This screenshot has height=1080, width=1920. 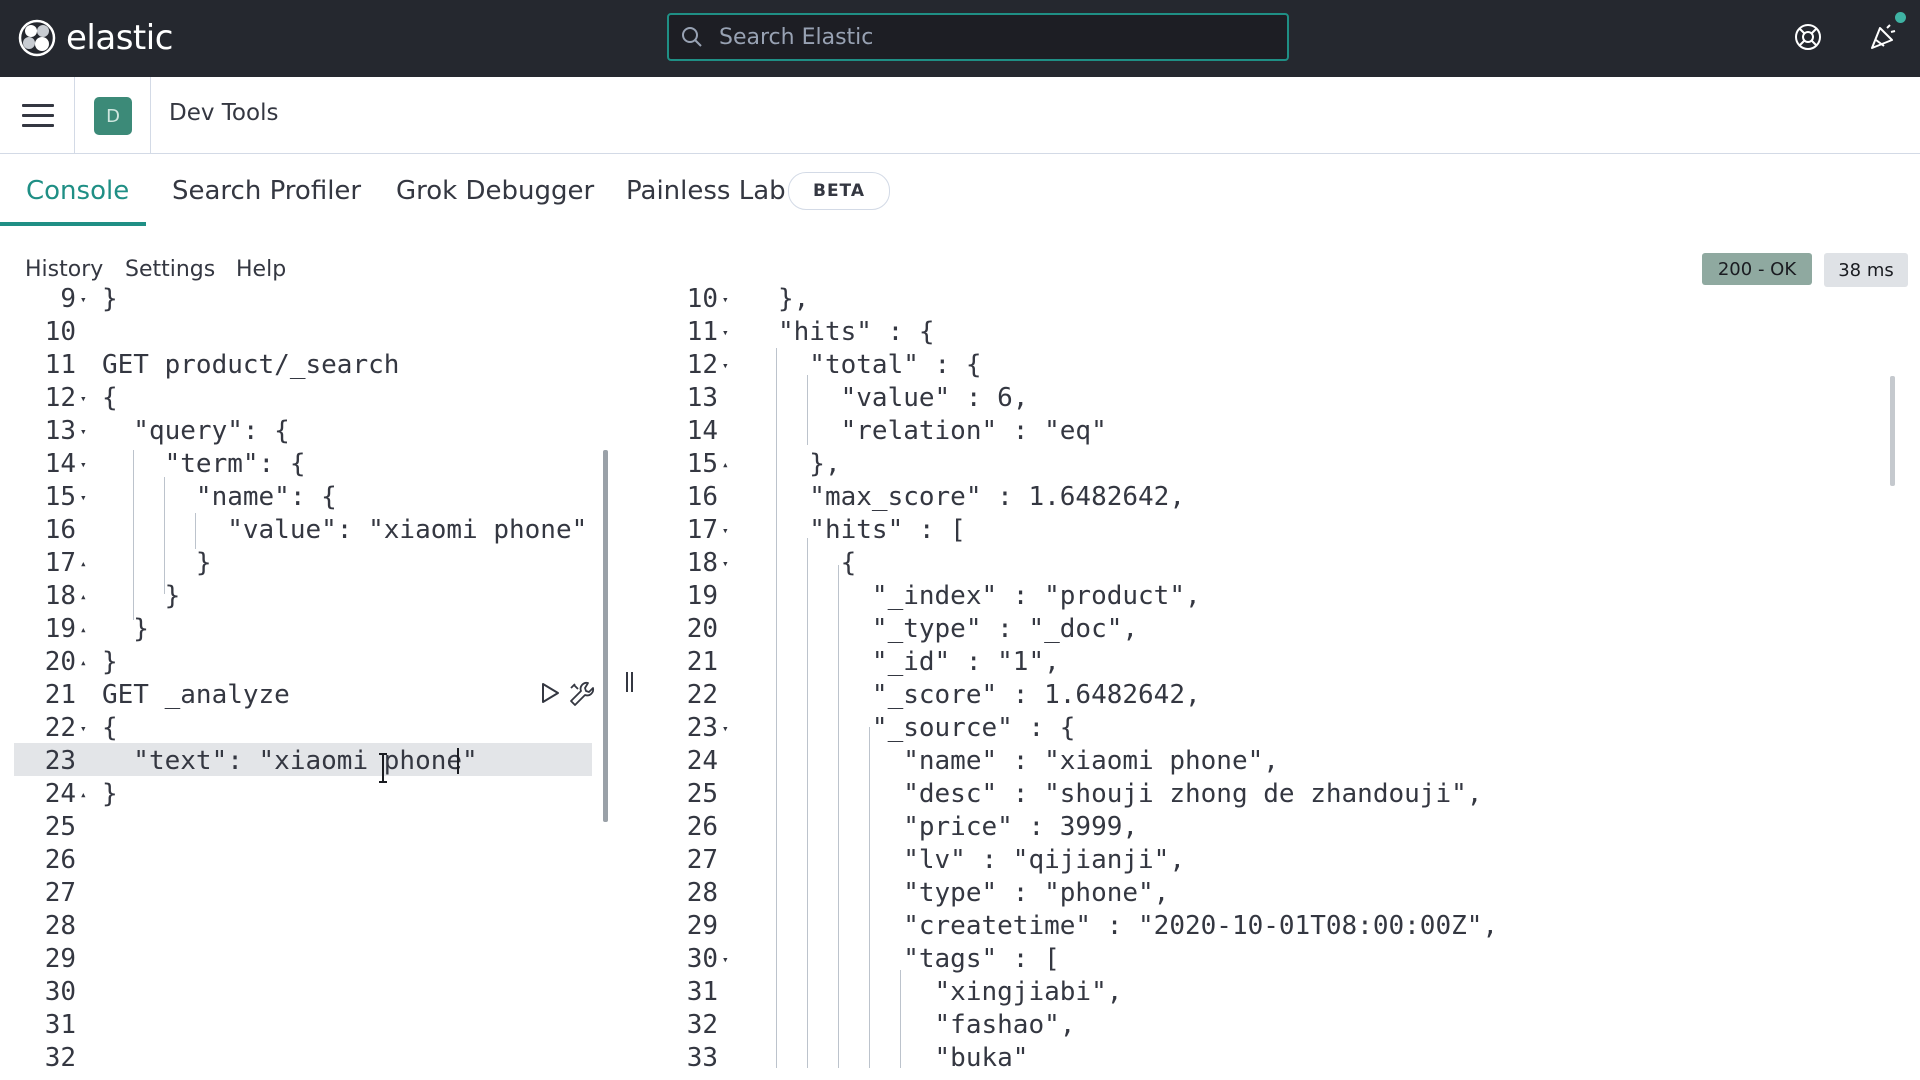 I want to click on code-line: 13 "value" : 6,, so click(x=514, y=398).